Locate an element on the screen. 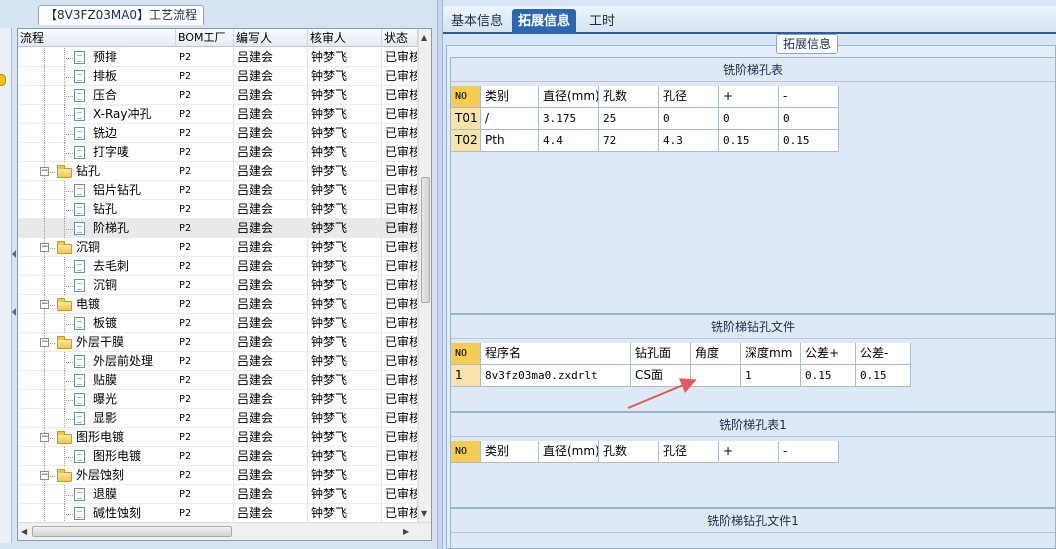  tree-node-label: 曝光 is located at coordinates (105, 399).